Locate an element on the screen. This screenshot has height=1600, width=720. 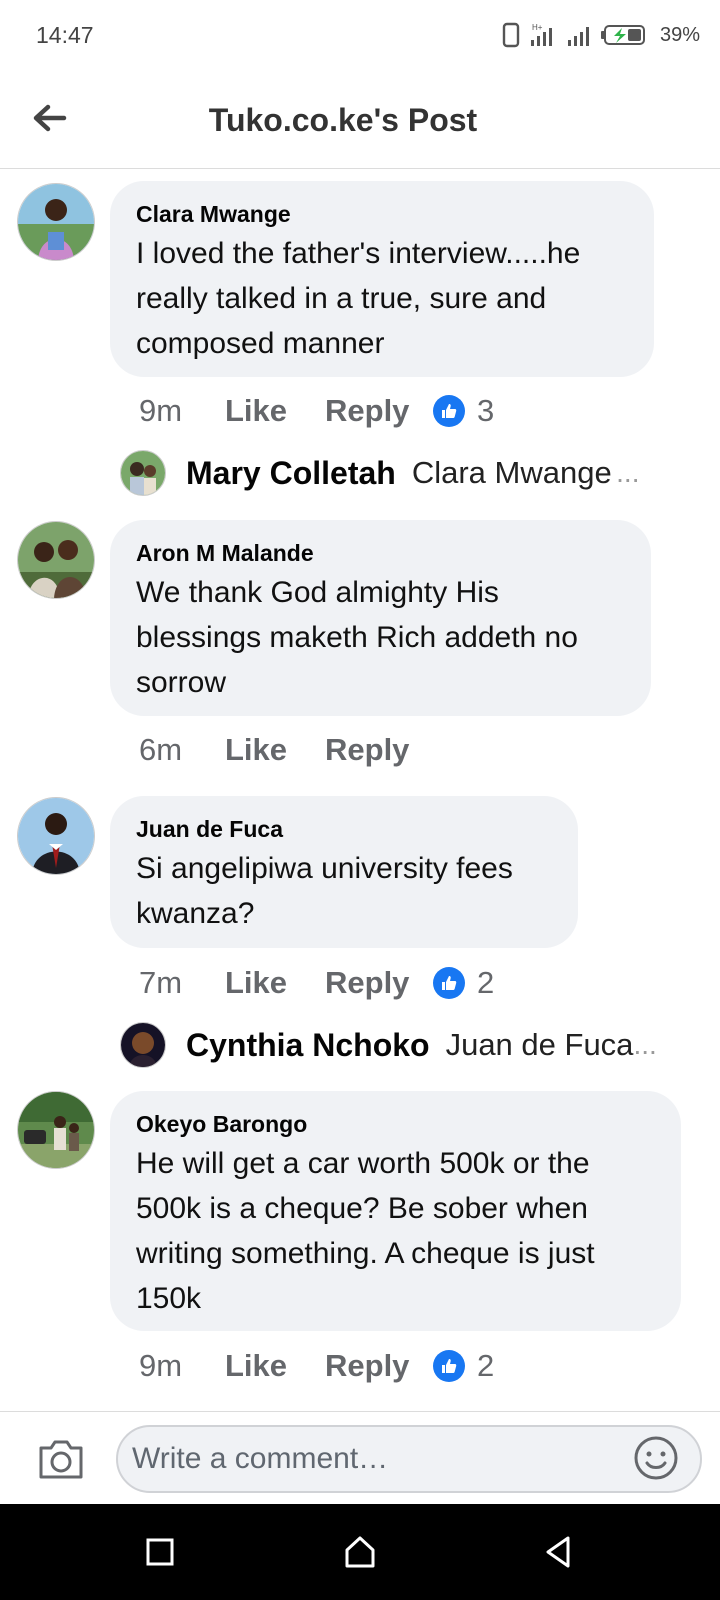
svg-text: H+ is located at coordinates (537, 27).